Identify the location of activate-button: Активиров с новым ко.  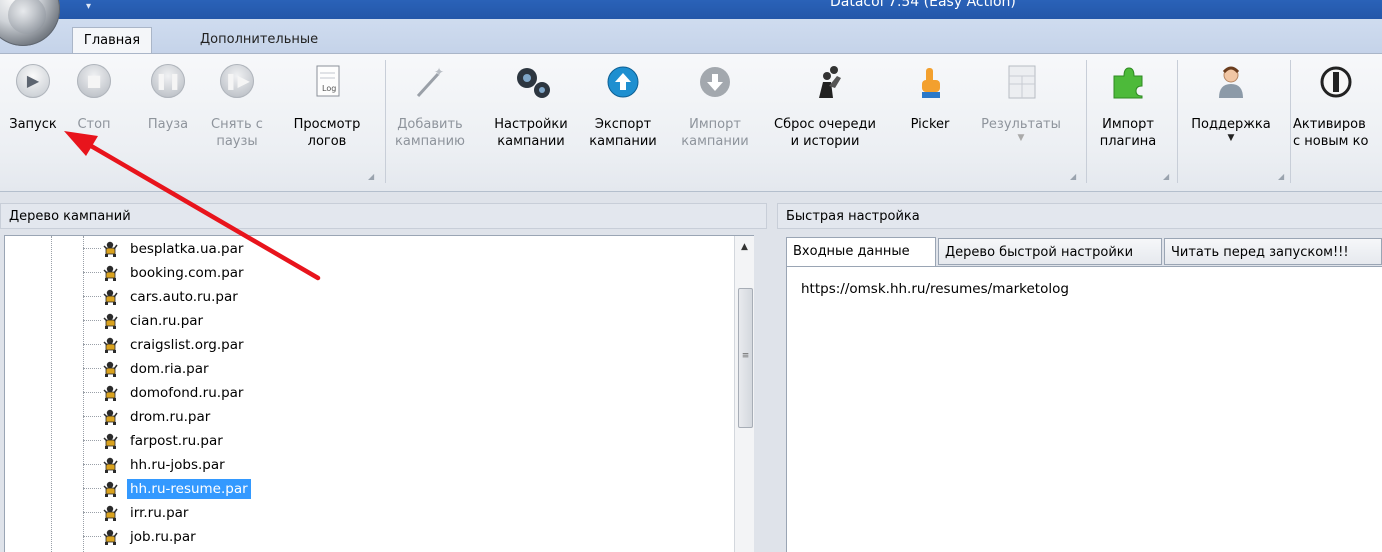
(1336, 103).